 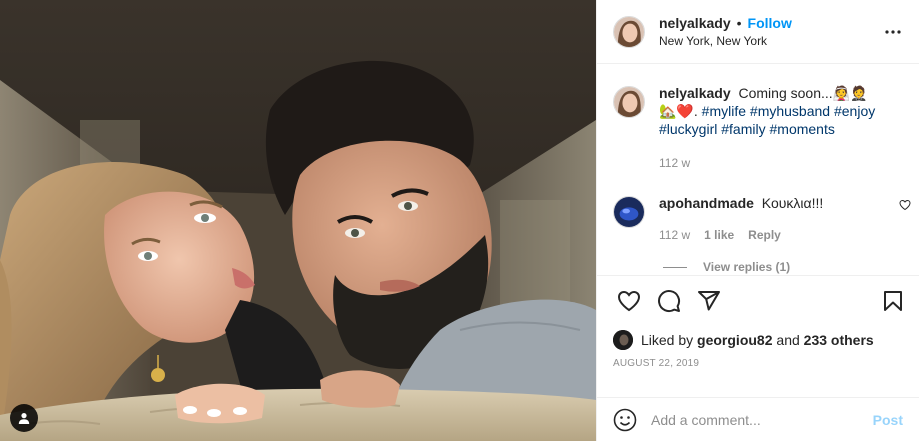 I want to click on post-header: nelyalkady • Follow New York, New York, so click(x=758, y=32).